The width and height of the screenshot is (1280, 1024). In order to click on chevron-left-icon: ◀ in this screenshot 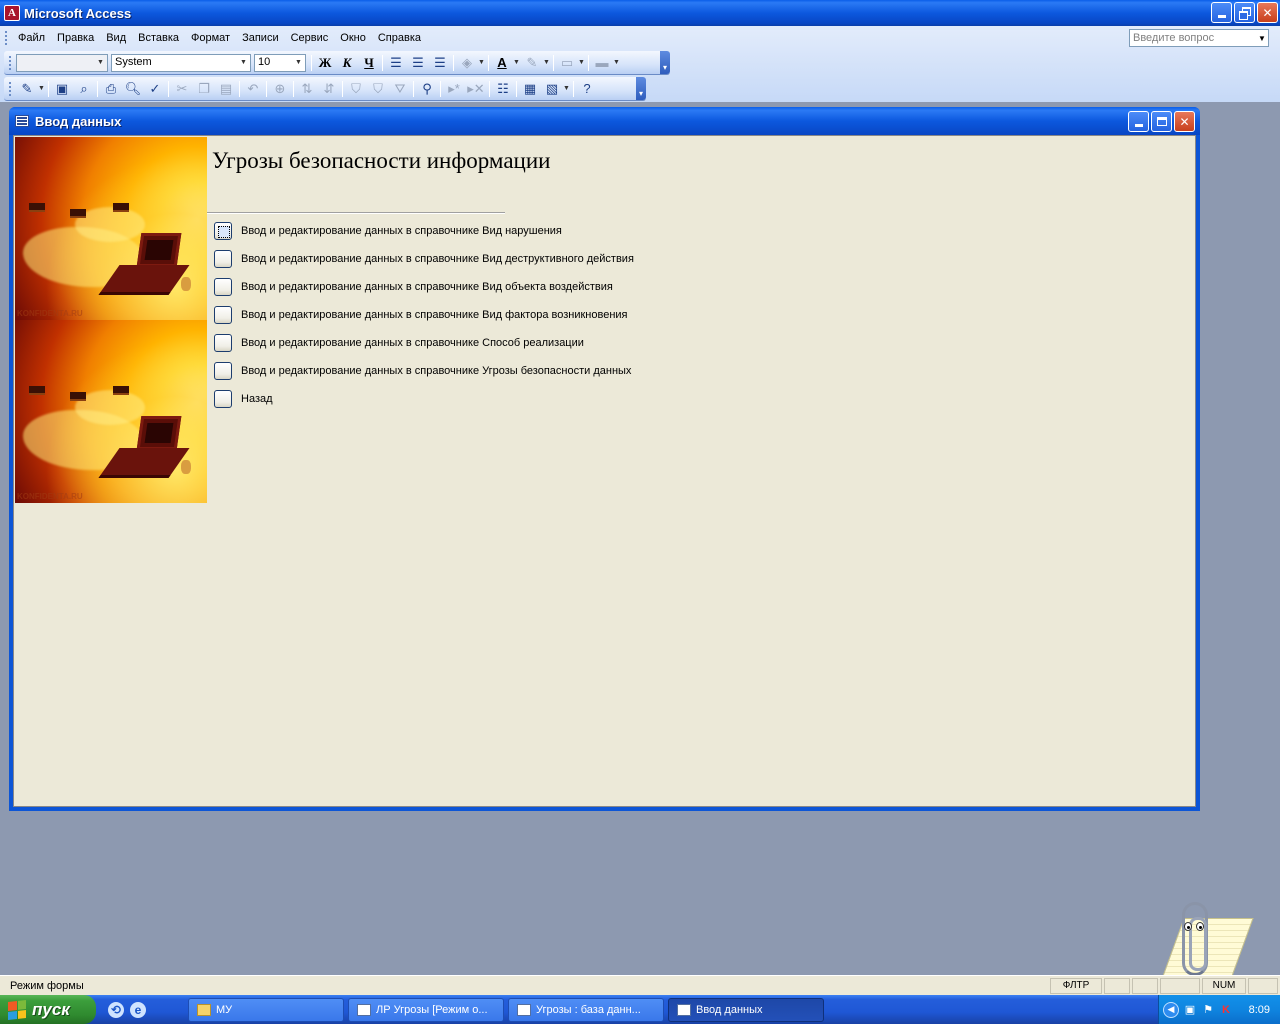, I will do `click(1171, 1009)`.